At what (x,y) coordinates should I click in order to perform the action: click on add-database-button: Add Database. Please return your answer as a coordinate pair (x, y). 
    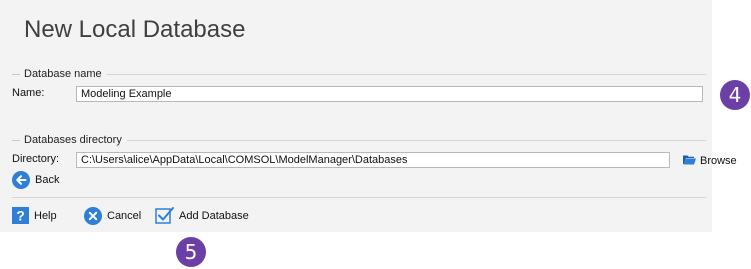
    Looking at the image, I should click on (202, 215).